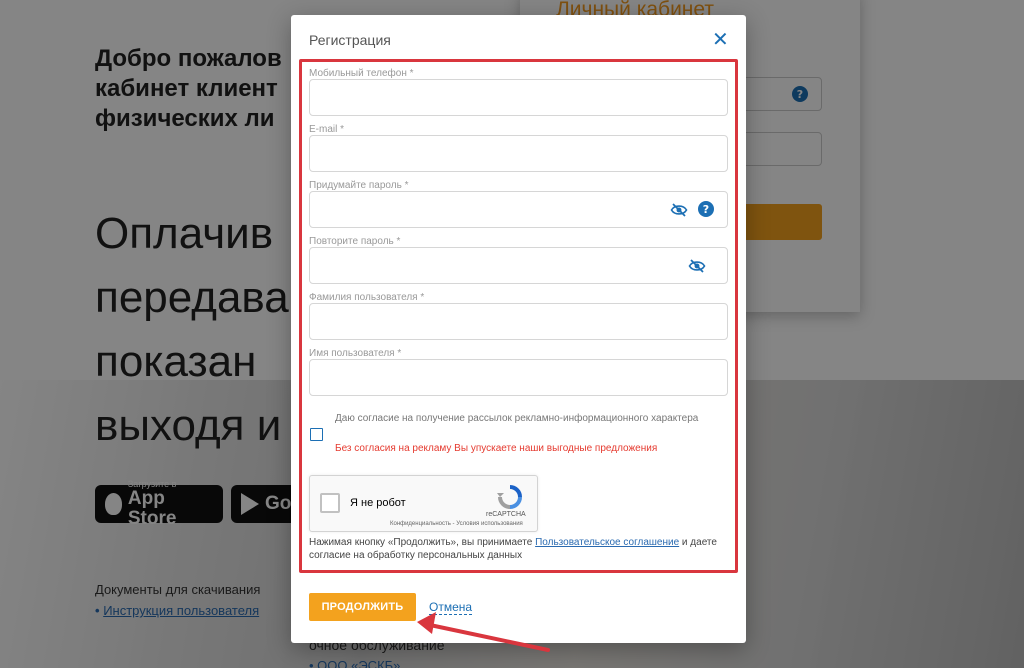  Describe the element at coordinates (518, 153) in the screenshot. I see `email-input` at that location.